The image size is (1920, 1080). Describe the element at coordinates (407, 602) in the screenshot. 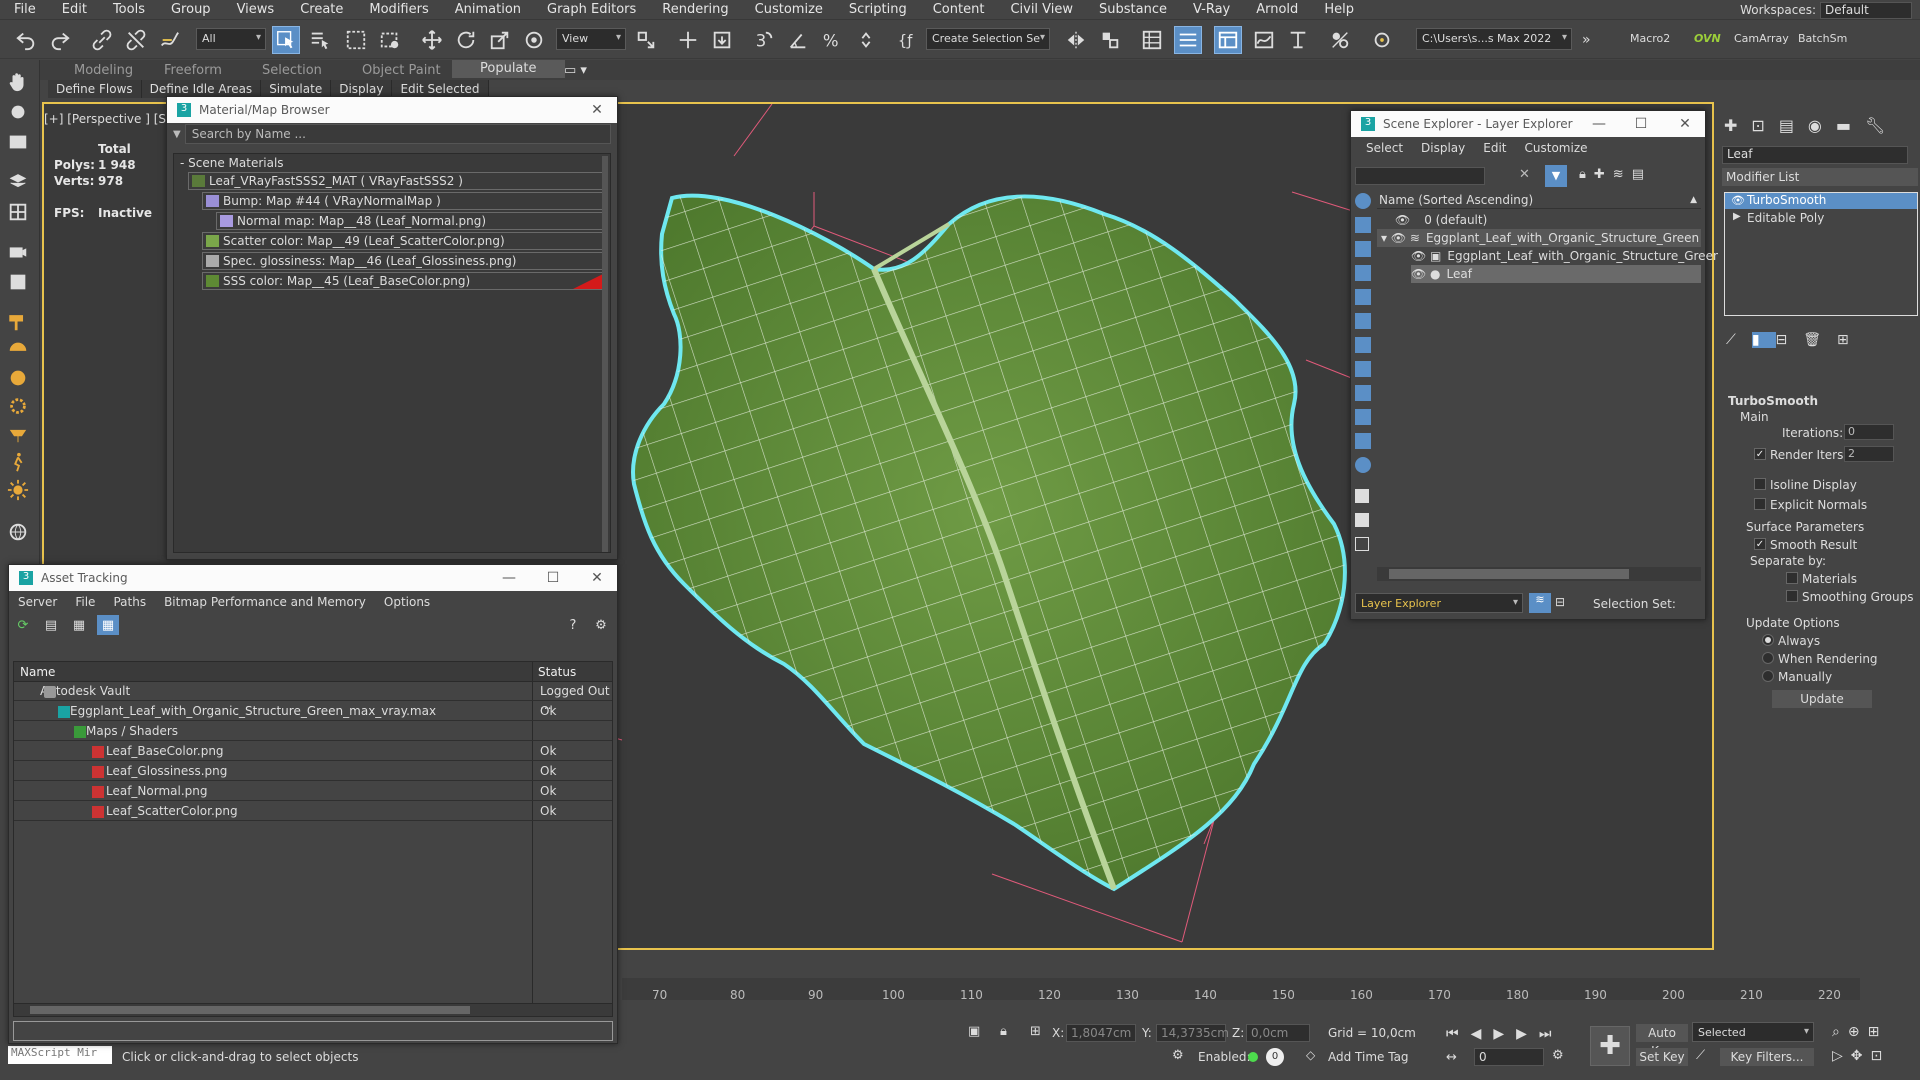

I see `menu-options: Options` at that location.